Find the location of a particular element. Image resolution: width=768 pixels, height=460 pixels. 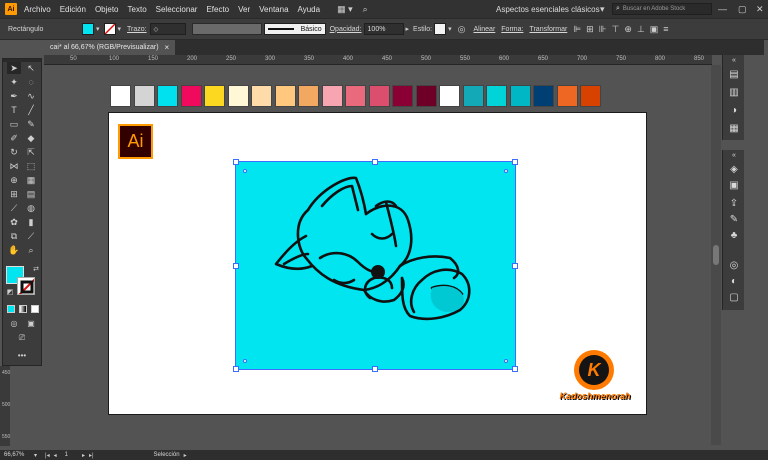

curvature-tool-icon: ∿ is located at coordinates (31, 96).